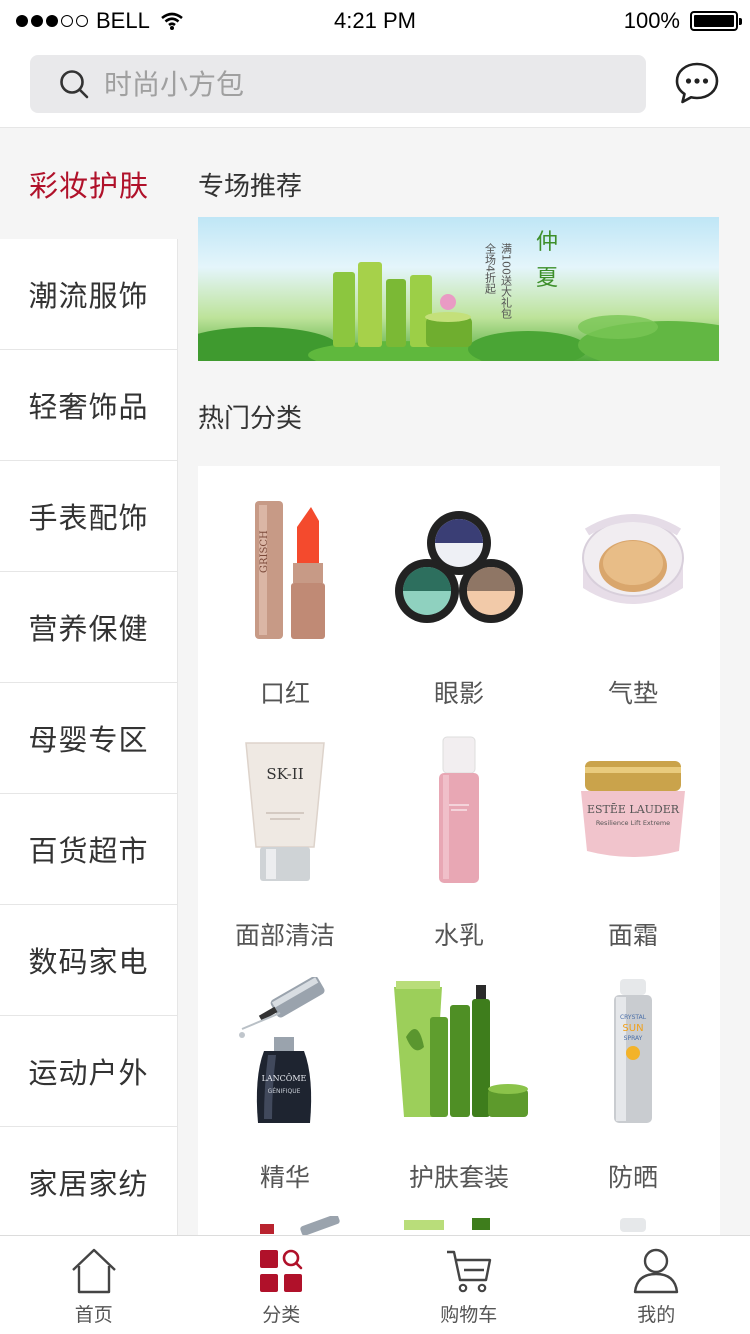  What do you see at coordinates (89, 849) in the screenshot?
I see `sidebar-item-supermarket: 百货超市` at bounding box center [89, 849].